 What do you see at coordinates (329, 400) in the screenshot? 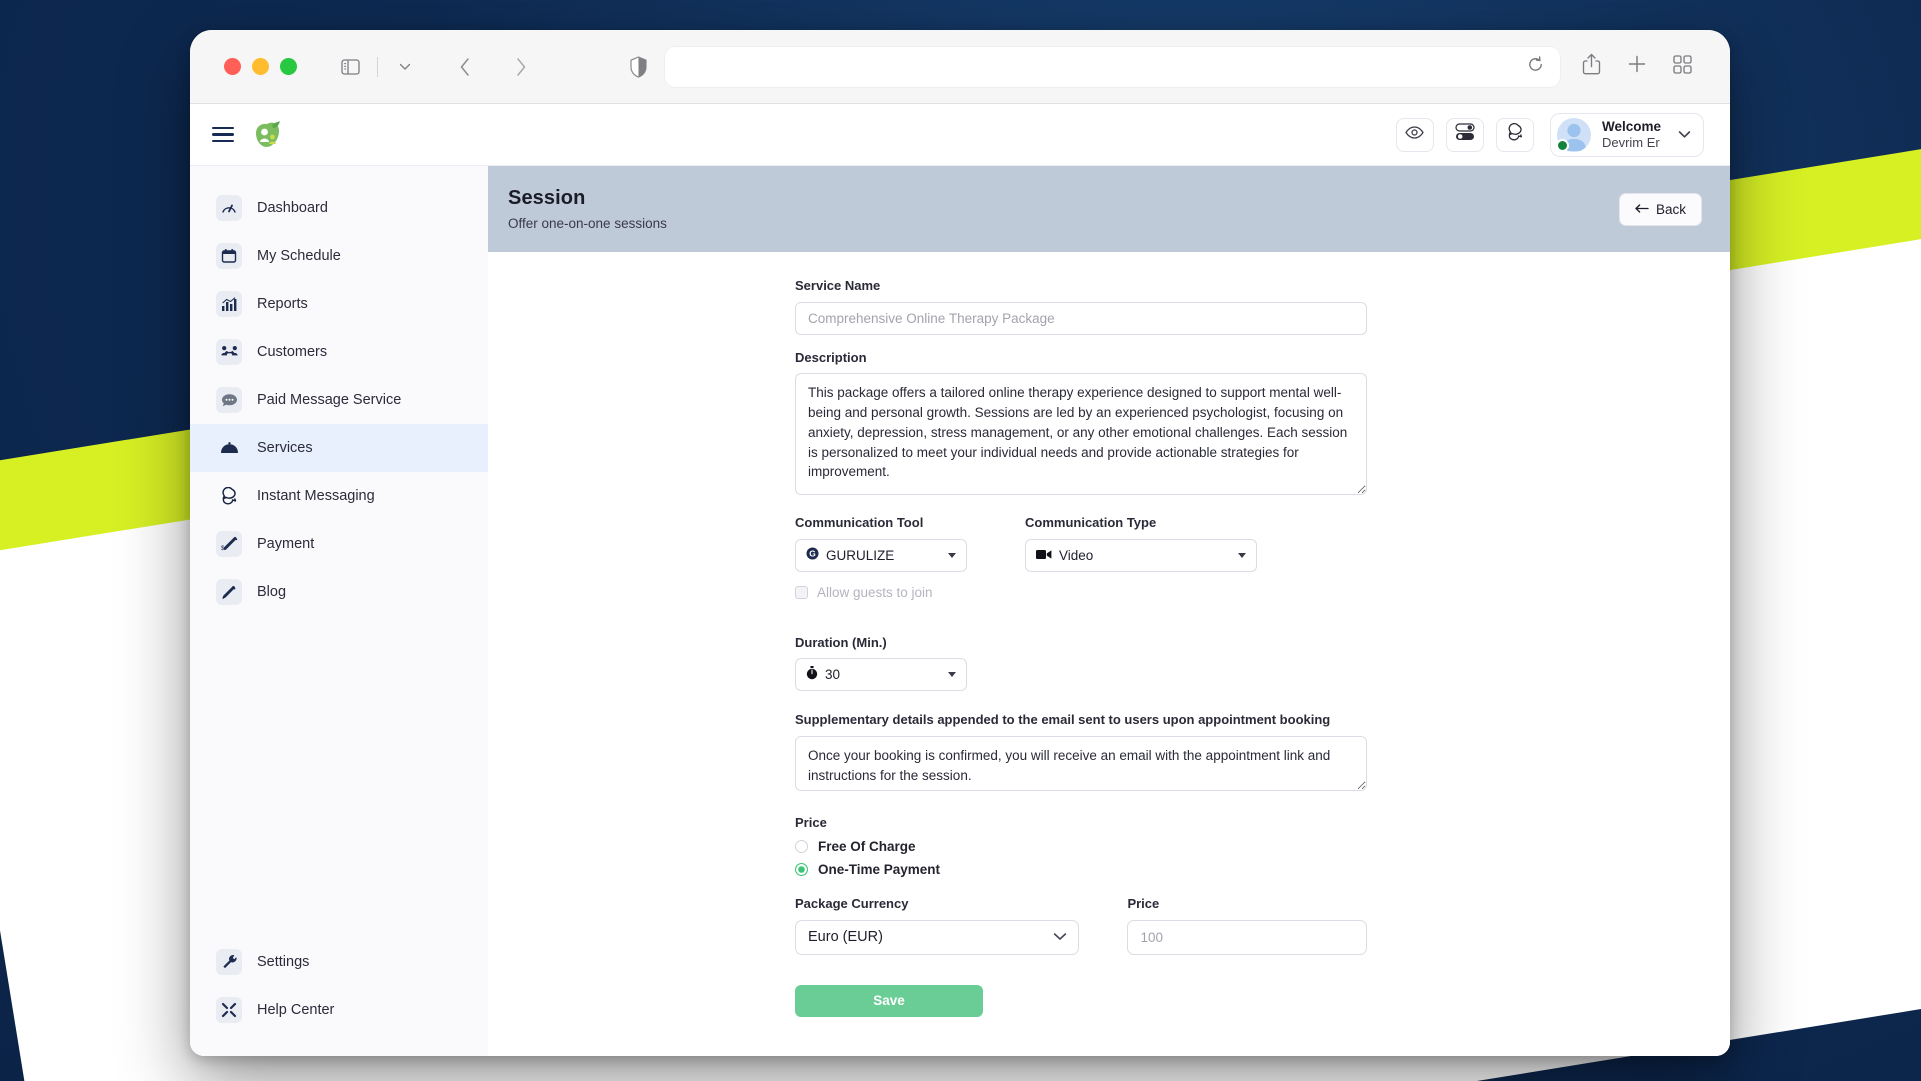
I see `sidebar-item-label: Paid Message Service` at bounding box center [329, 400].